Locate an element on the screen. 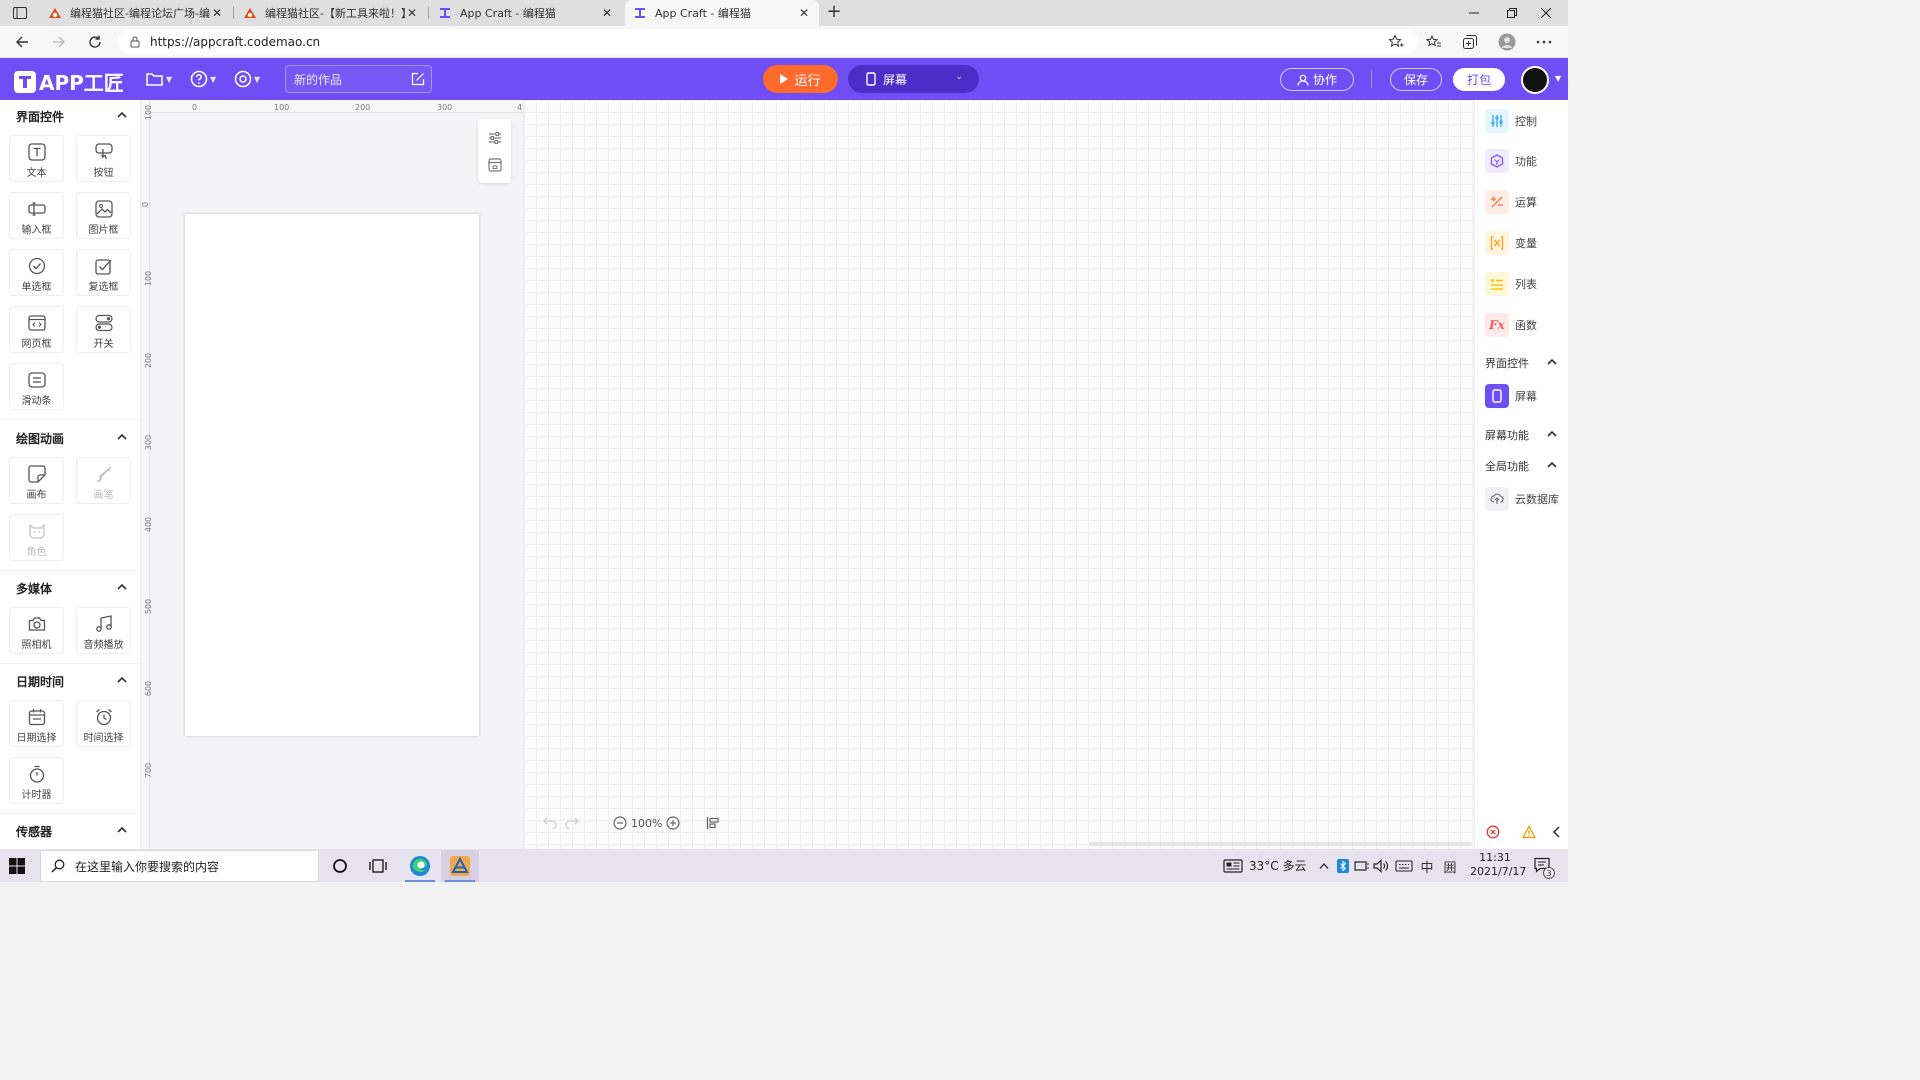 The height and width of the screenshot is (1080, 1920). widget-checkbox: 复选框 is located at coordinates (103, 272).